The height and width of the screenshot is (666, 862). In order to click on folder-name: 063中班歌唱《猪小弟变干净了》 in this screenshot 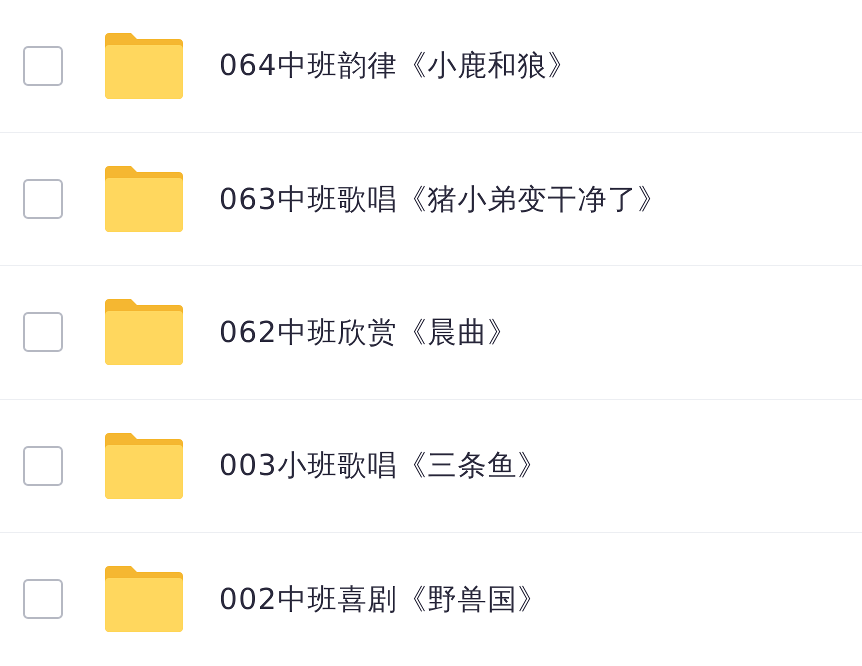, I will do `click(443, 200)`.